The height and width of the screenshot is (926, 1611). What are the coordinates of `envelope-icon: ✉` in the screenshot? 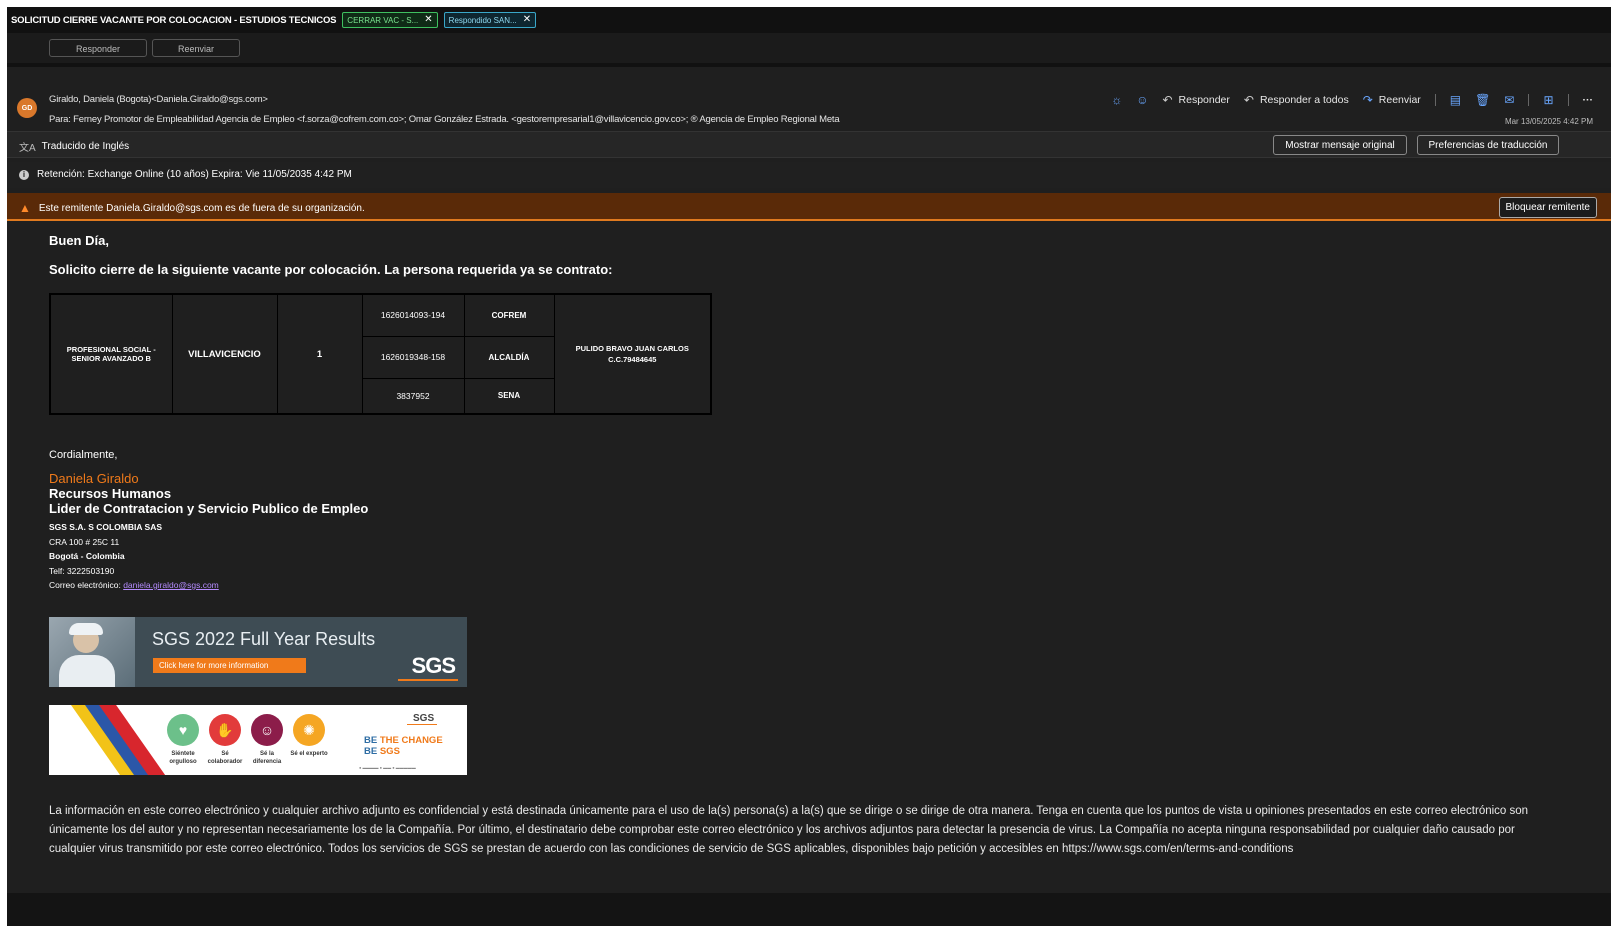 It's located at (1509, 100).